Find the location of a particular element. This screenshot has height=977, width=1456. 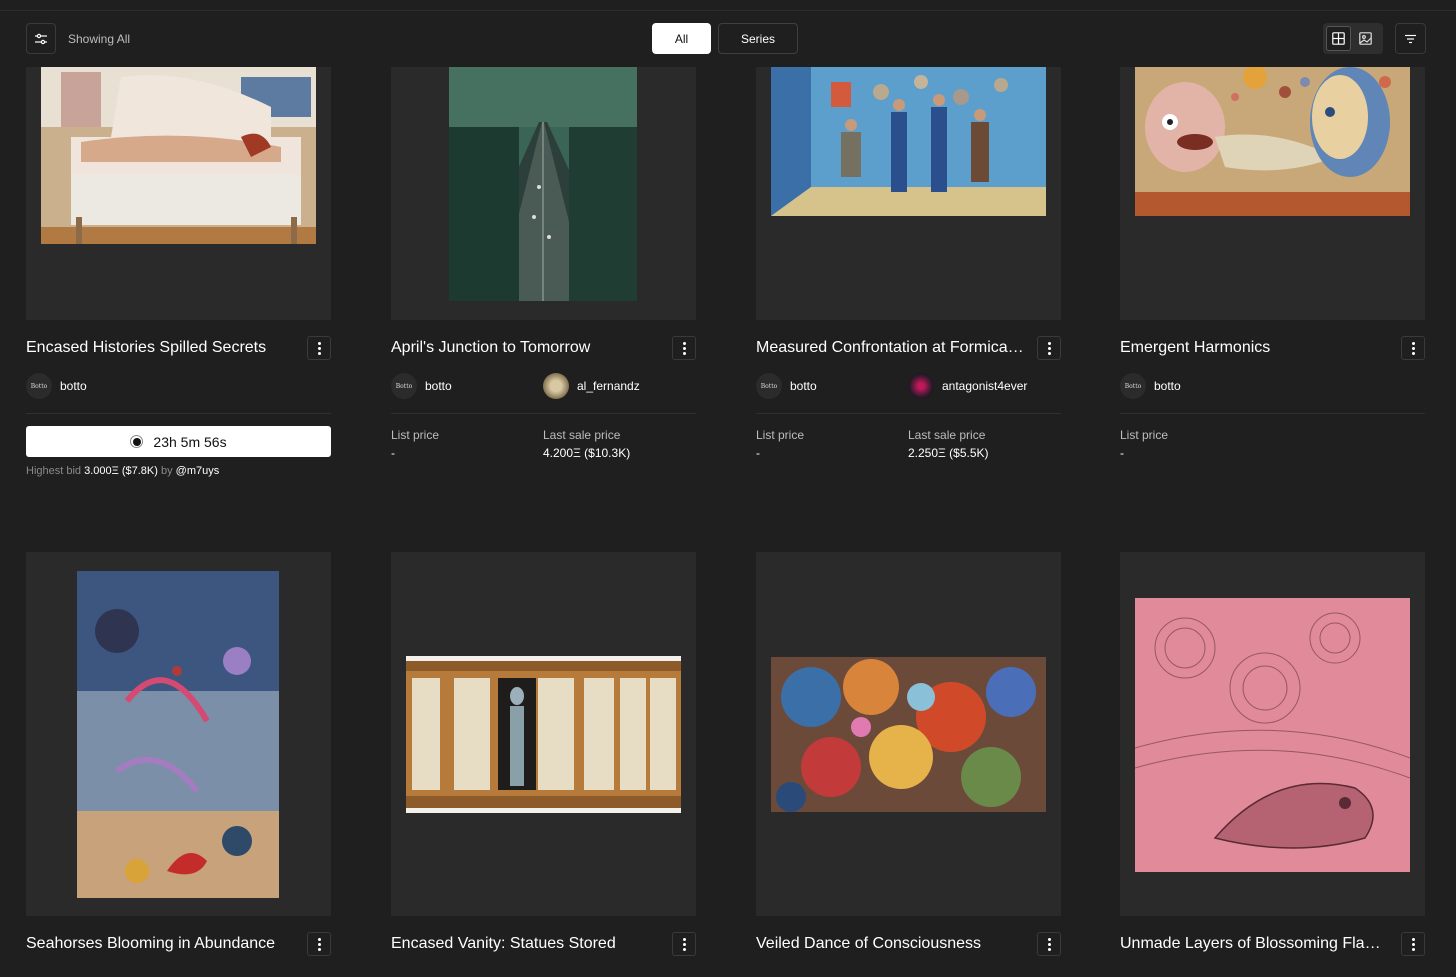

artwork-title: Encased Histories Spilled Secrets is located at coordinates (161, 348).